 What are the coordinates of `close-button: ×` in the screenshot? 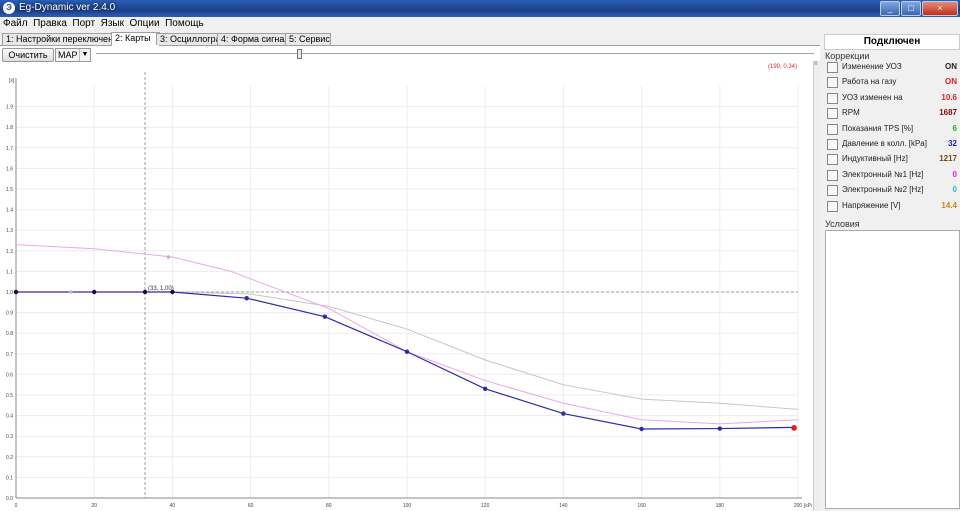 It's located at (940, 8).